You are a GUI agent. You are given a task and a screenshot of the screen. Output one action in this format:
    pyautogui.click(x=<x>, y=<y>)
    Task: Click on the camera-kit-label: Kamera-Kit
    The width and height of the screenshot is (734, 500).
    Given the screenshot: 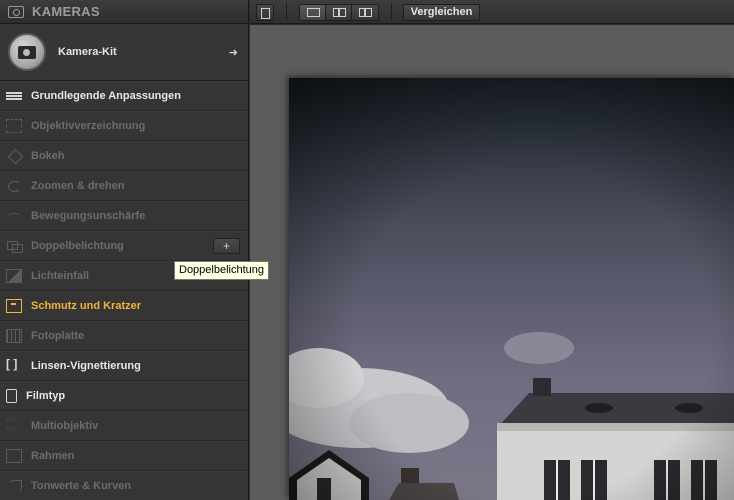 What is the action you would take?
    pyautogui.click(x=87, y=52)
    